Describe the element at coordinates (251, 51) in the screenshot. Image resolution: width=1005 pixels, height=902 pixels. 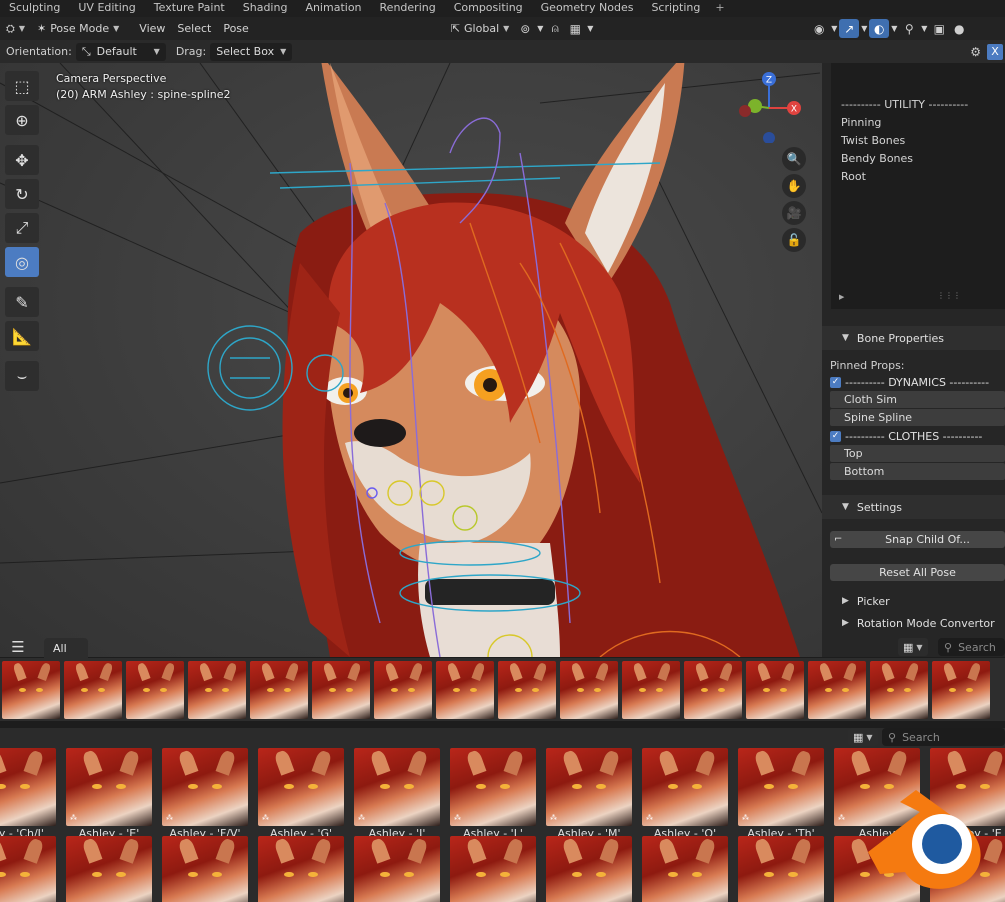
I see `drag-dropdown: Select Box ▼` at that location.